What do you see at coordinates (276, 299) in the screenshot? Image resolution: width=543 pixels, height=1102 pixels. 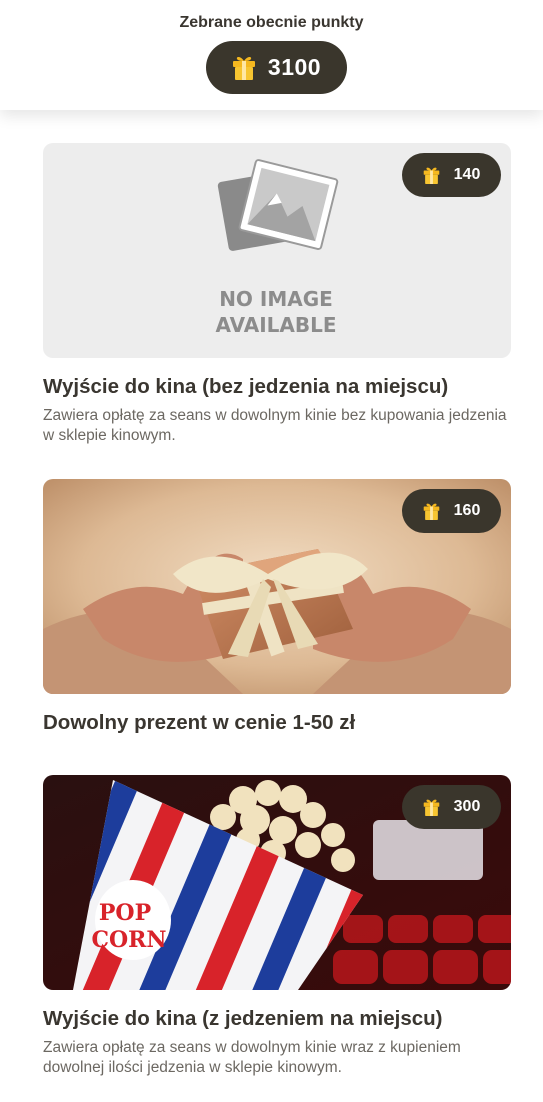 I see `no-image-text-line1: NO IMAGE` at bounding box center [276, 299].